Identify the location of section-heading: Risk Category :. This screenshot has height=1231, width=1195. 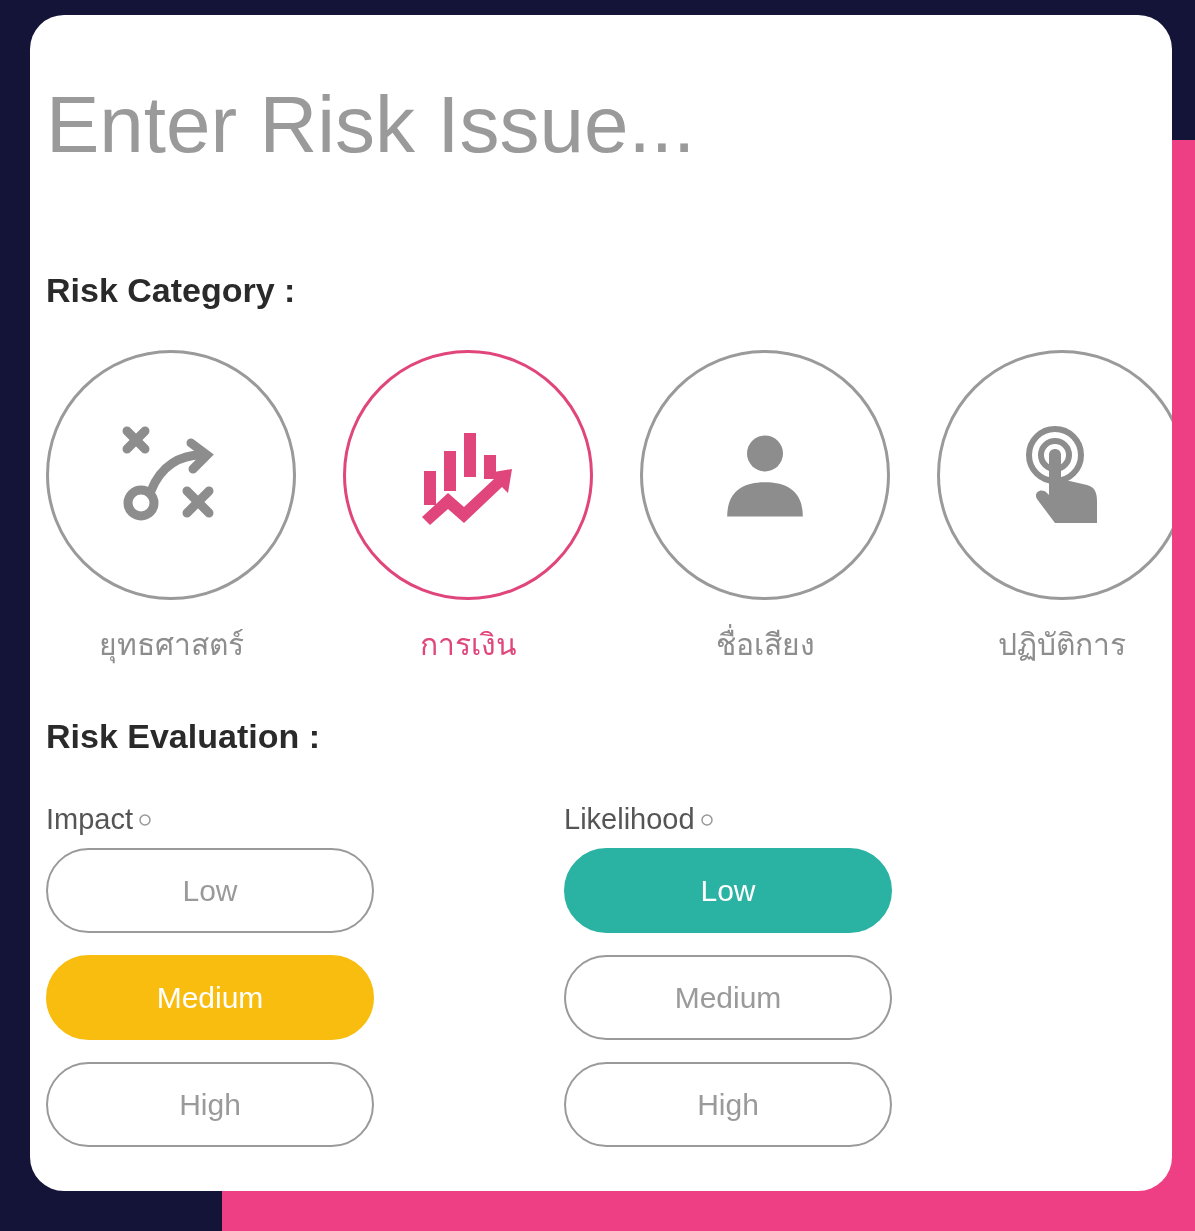
(171, 290).